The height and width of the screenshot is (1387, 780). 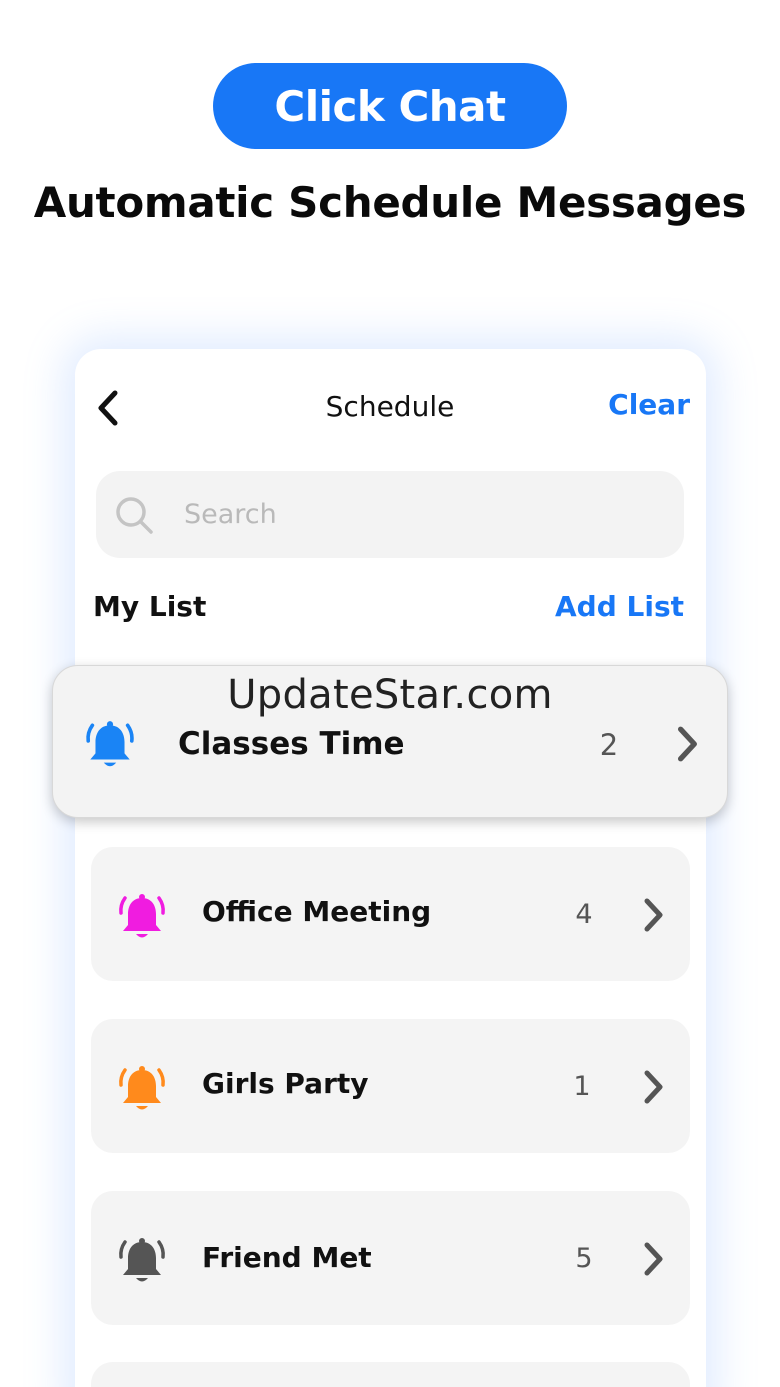 What do you see at coordinates (645, 404) in the screenshot?
I see `clear-button: Clear` at bounding box center [645, 404].